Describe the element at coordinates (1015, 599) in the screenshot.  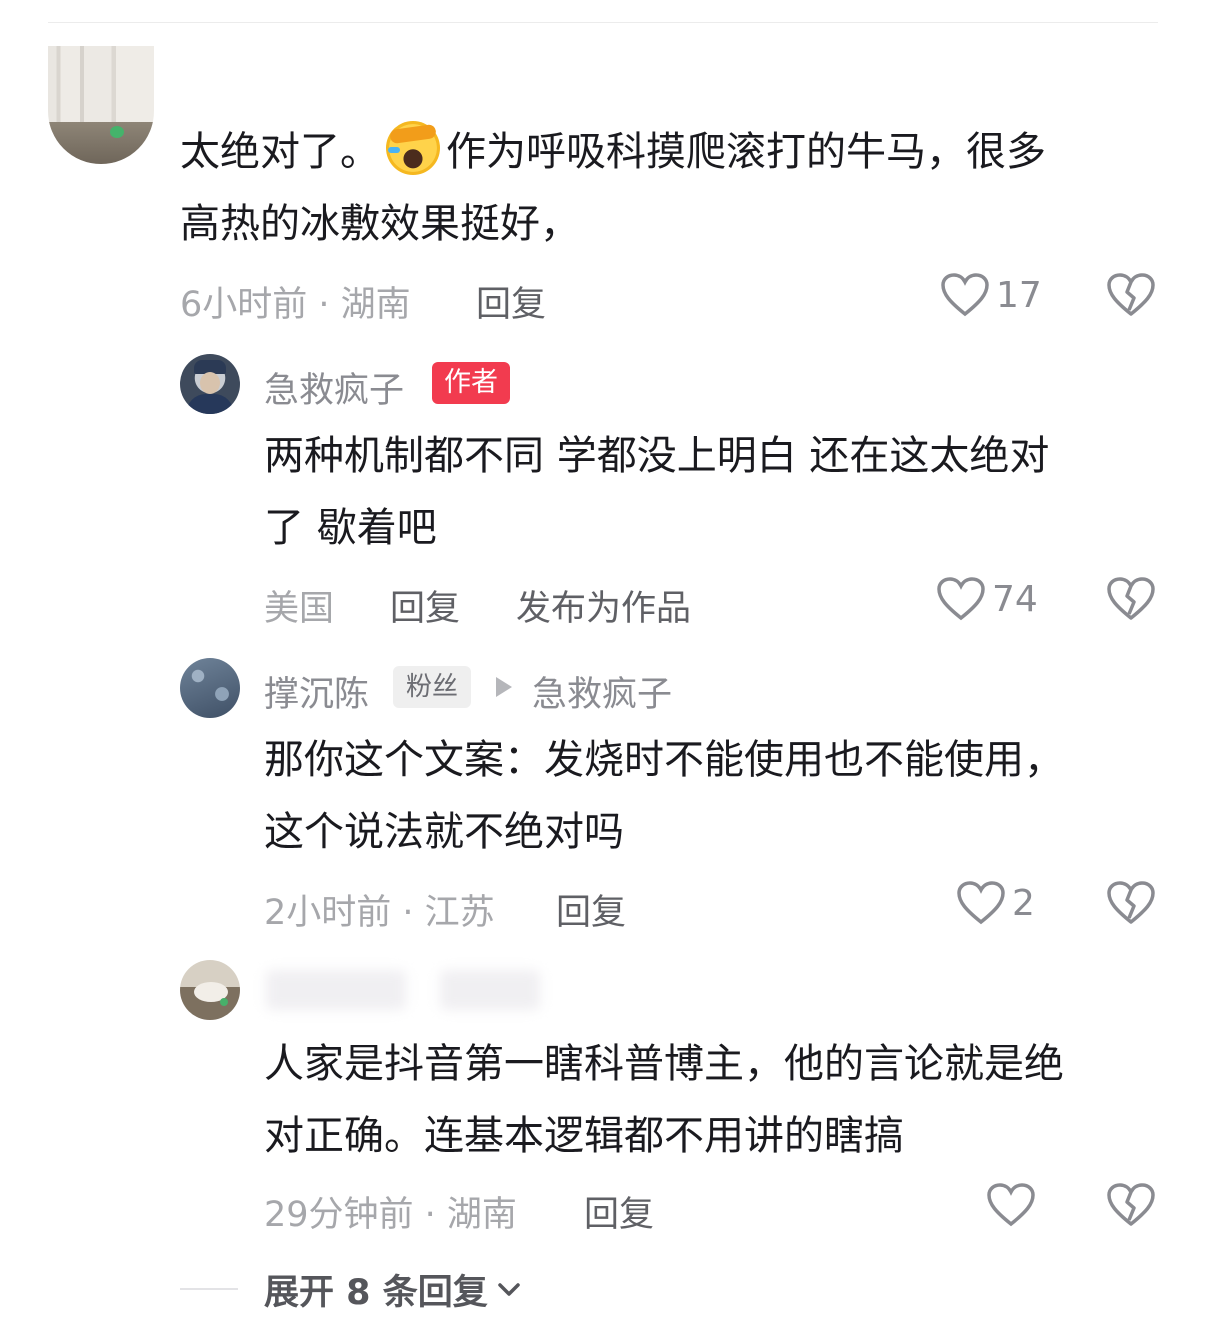
I see `like-count: 74` at that location.